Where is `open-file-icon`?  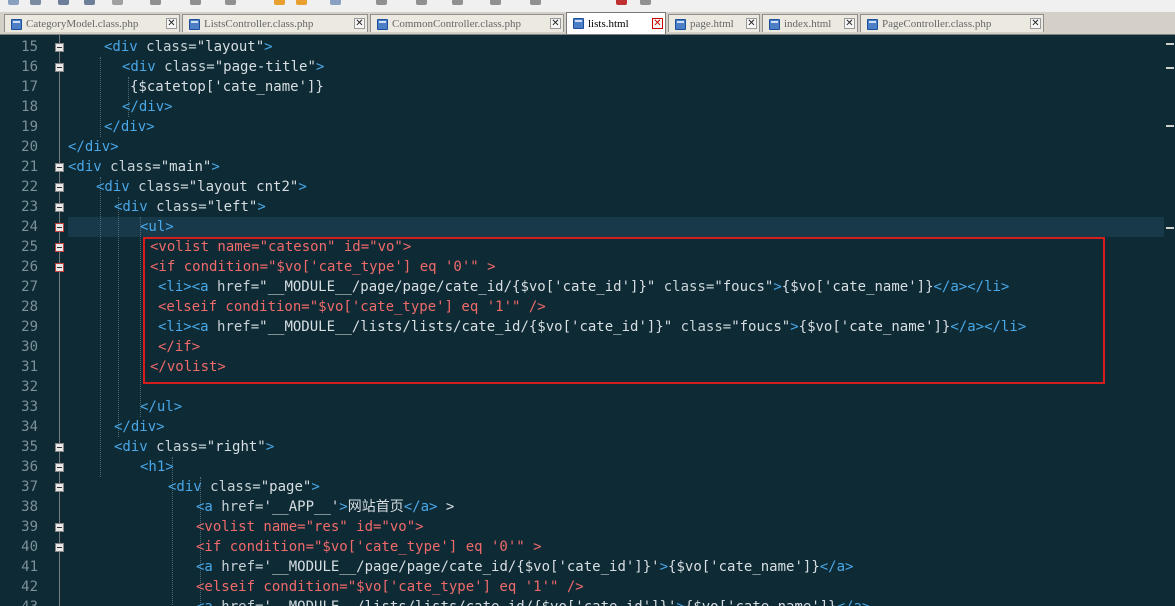
open-file-icon is located at coordinates (35, 2).